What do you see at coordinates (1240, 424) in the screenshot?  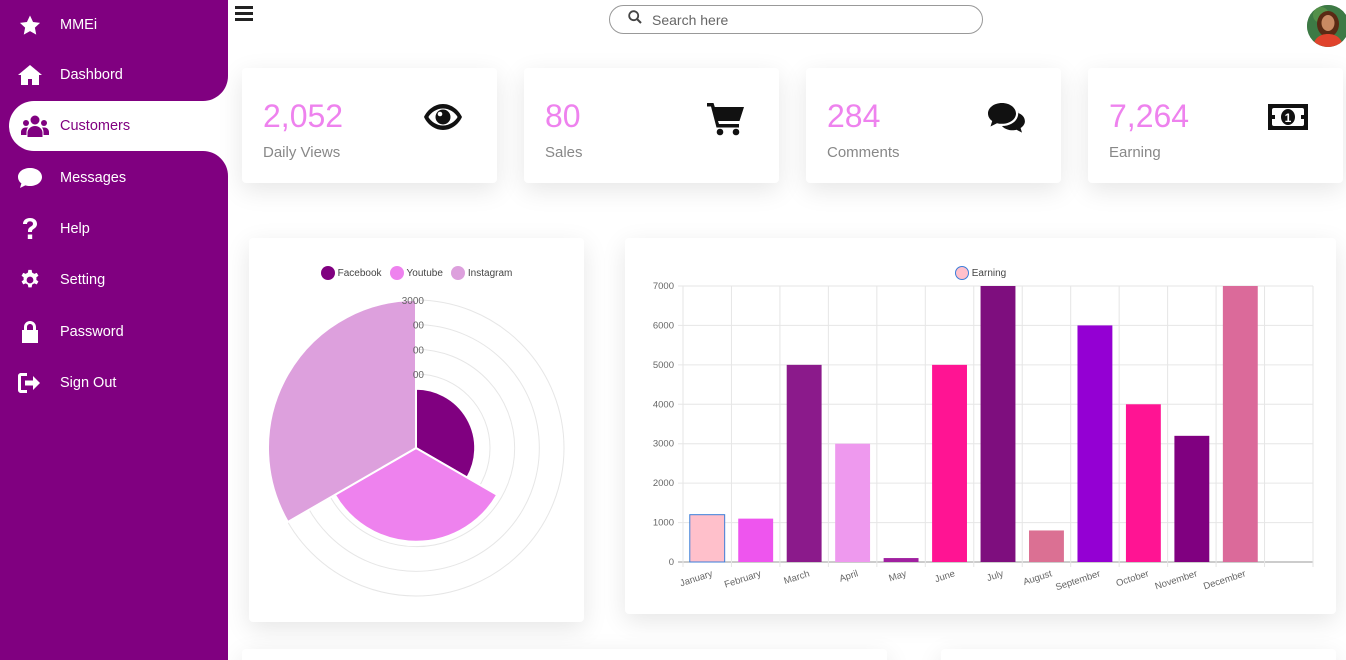 I see `bar-december` at bounding box center [1240, 424].